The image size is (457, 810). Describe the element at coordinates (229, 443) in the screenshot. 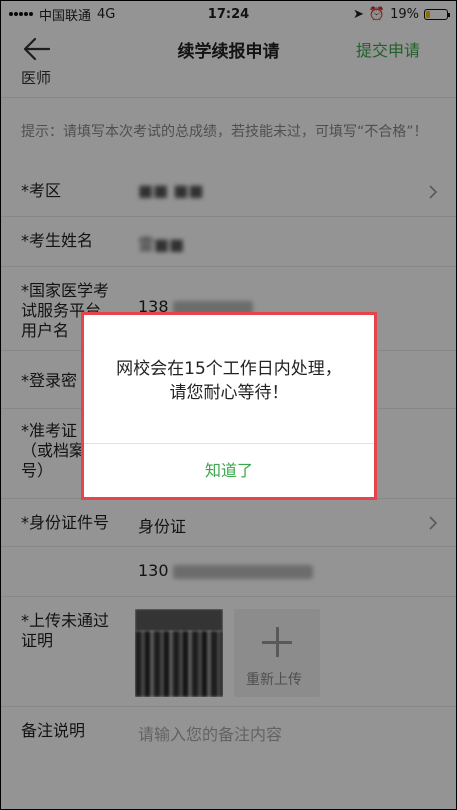

I see `dialog-divider` at that location.